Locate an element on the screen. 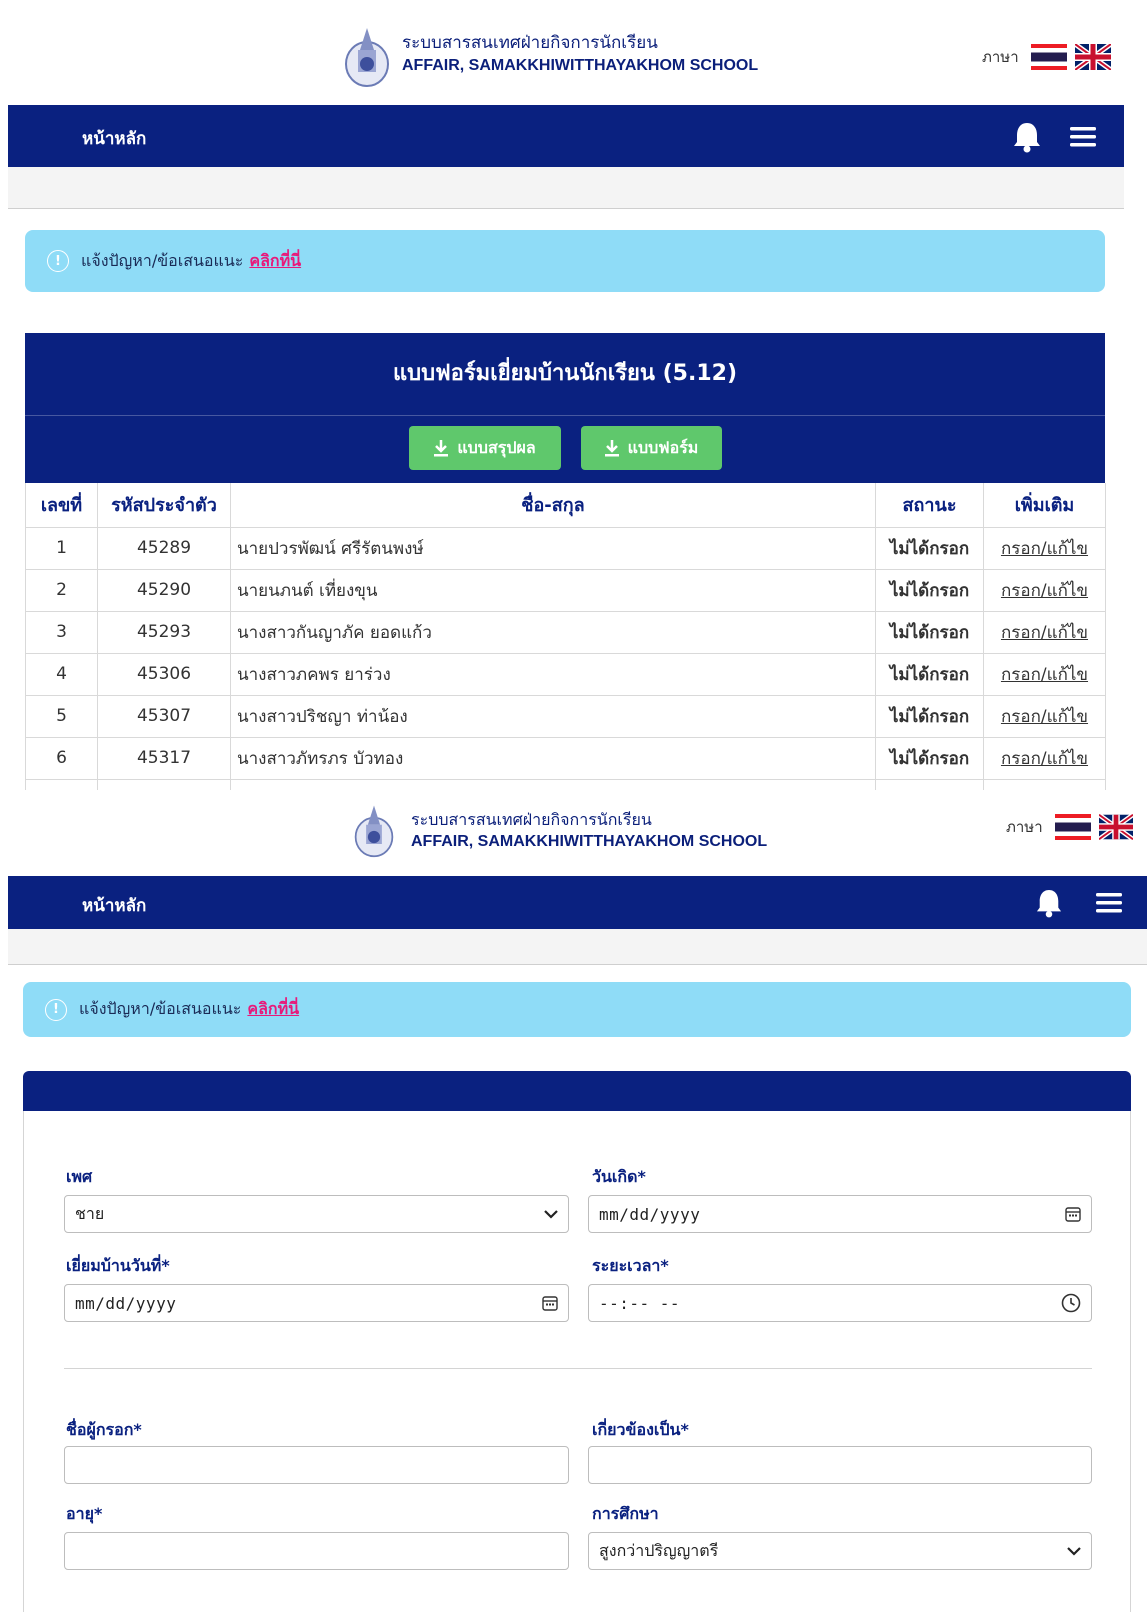 The image size is (1147, 1612). row-number: 1 is located at coordinates (61, 548).